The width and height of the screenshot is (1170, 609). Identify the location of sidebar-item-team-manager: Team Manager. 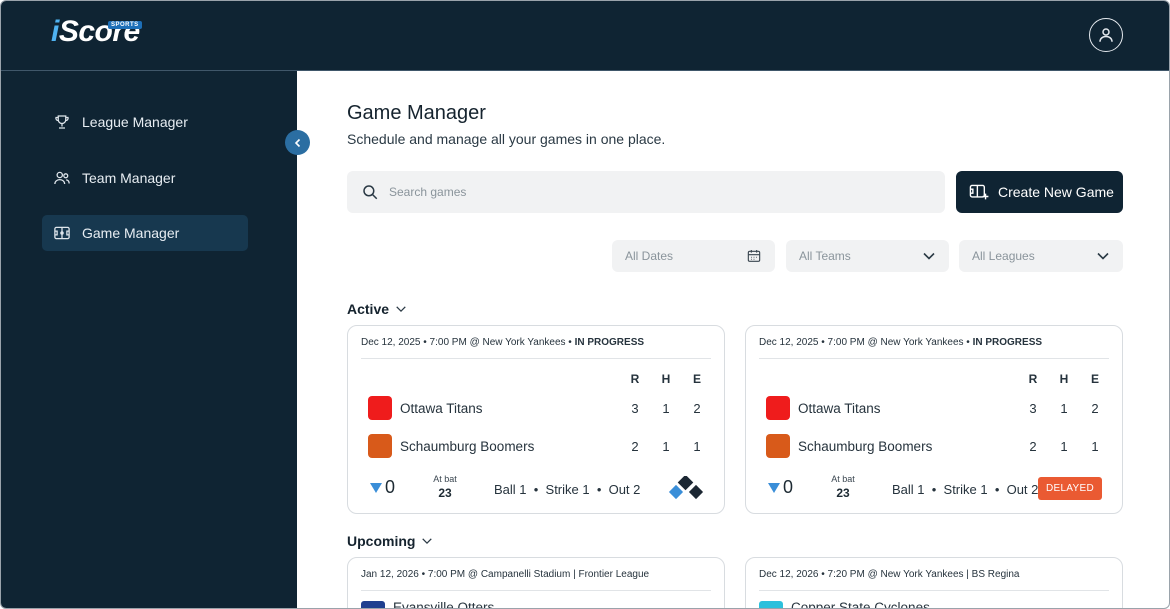
(145, 178).